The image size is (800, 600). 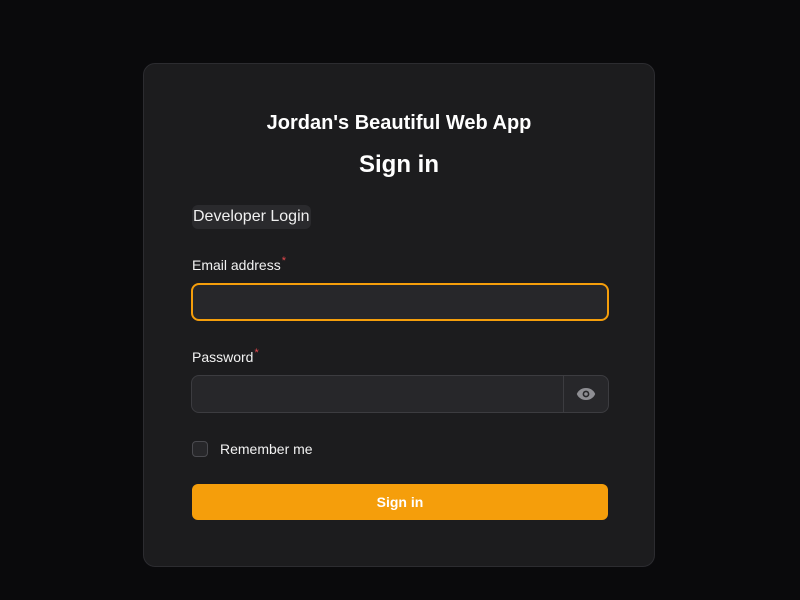 What do you see at coordinates (400, 302) in the screenshot?
I see `email-field` at bounding box center [400, 302].